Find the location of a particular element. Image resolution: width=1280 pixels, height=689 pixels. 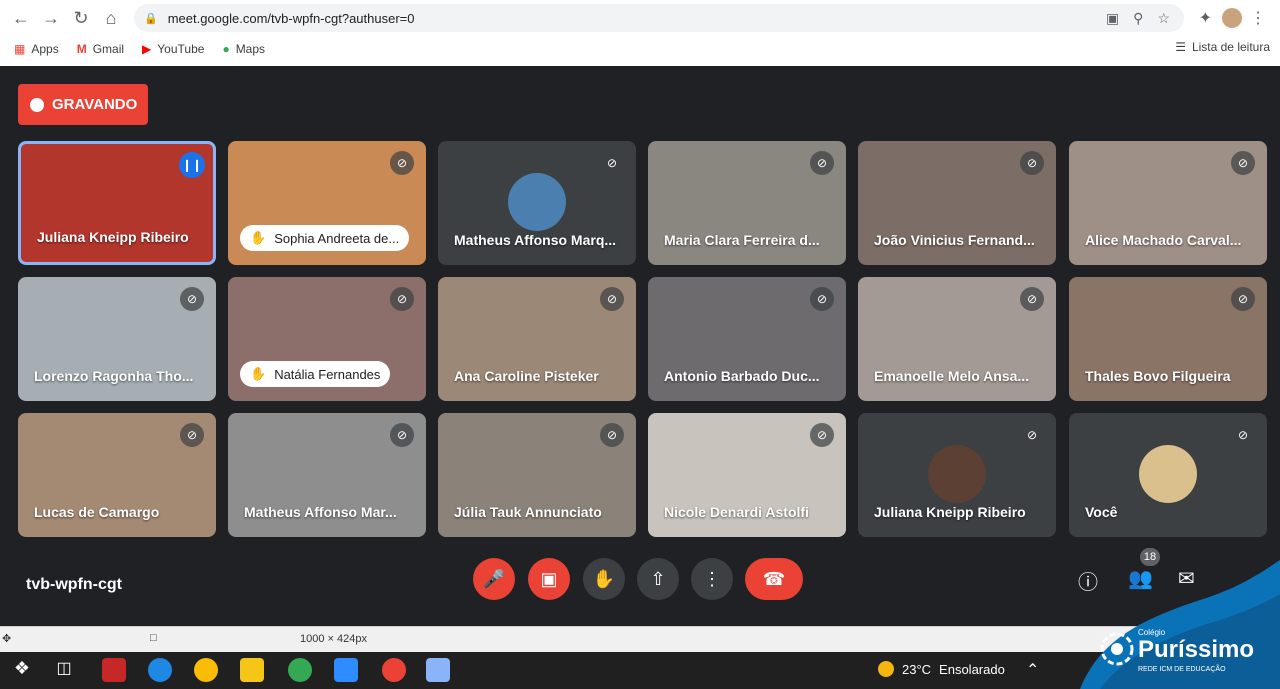

forward-icon: → is located at coordinates (51, 18).